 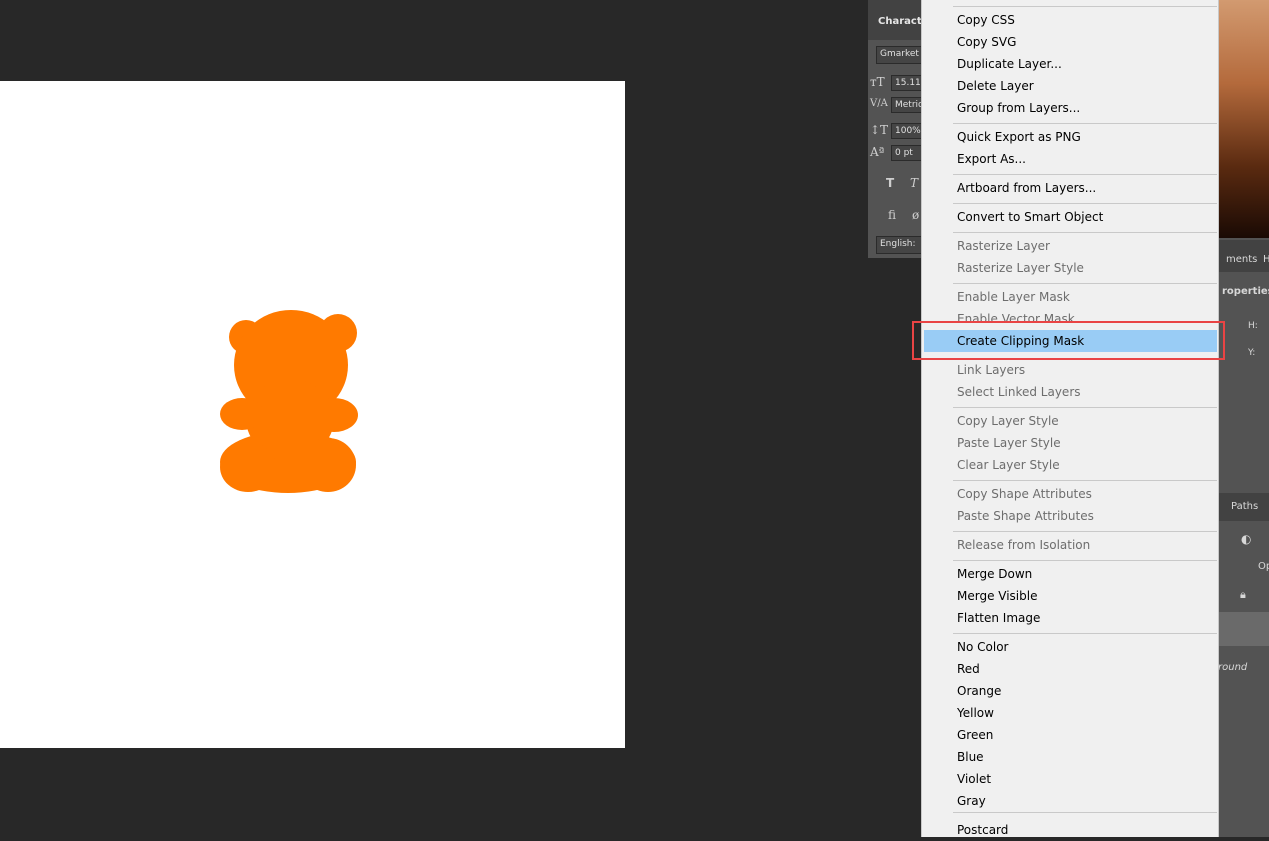 I want to click on menu-item-enable-layer-mask: Enable Layer Mask, so click(x=1070, y=297).